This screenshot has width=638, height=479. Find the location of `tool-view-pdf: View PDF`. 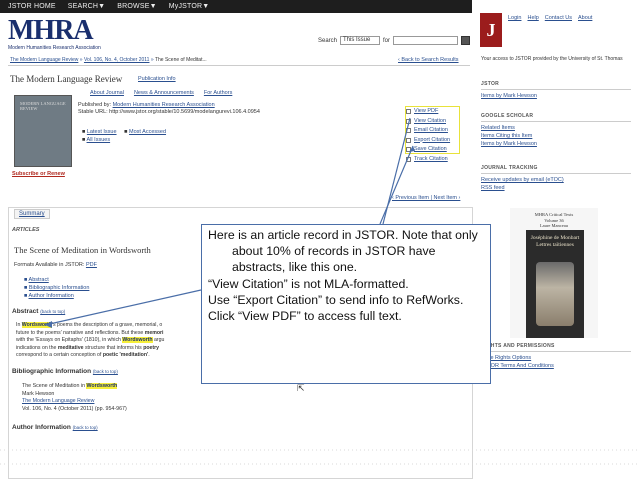

tool-view-pdf: View PDF is located at coordinates (428, 112).